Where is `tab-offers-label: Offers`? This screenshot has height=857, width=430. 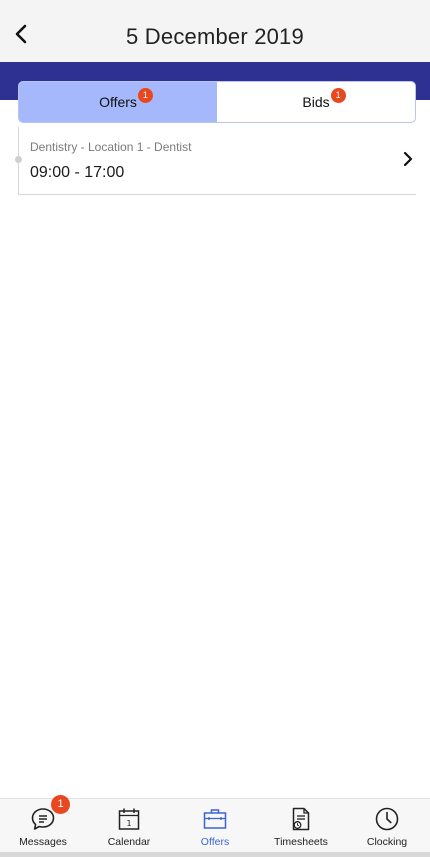
tab-offers-label: Offers is located at coordinates (118, 102).